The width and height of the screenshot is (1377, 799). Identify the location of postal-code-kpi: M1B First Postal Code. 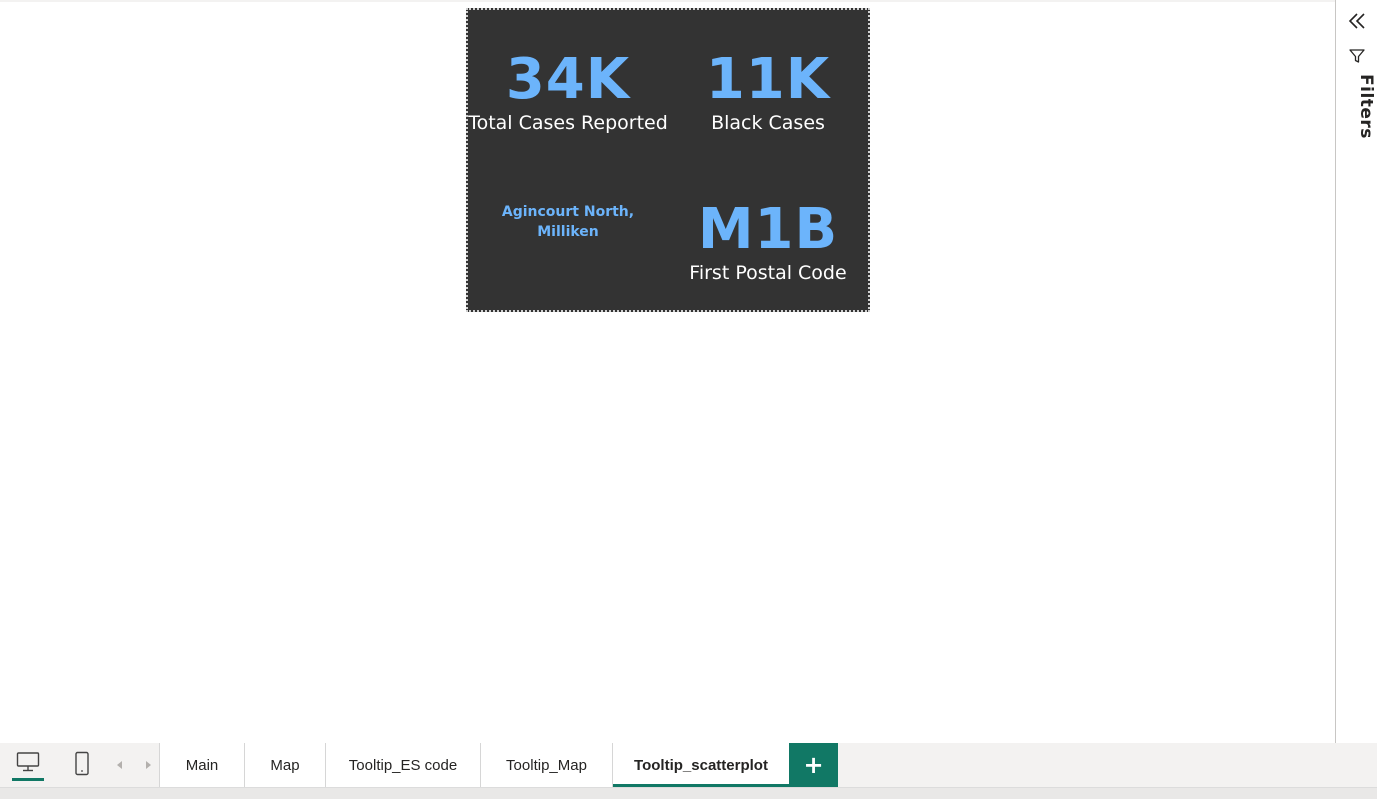
(768, 241).